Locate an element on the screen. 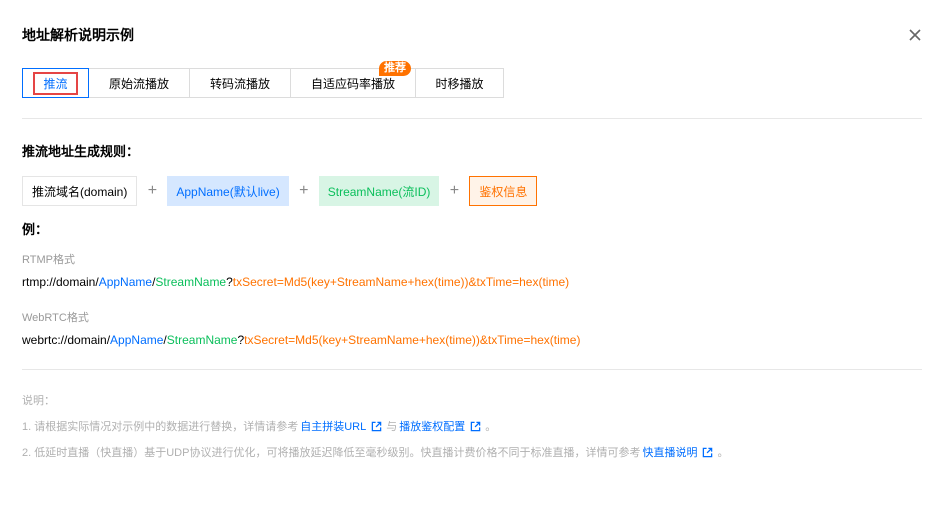 The image size is (945, 513). tab-label: 推流 is located at coordinates (55, 83).